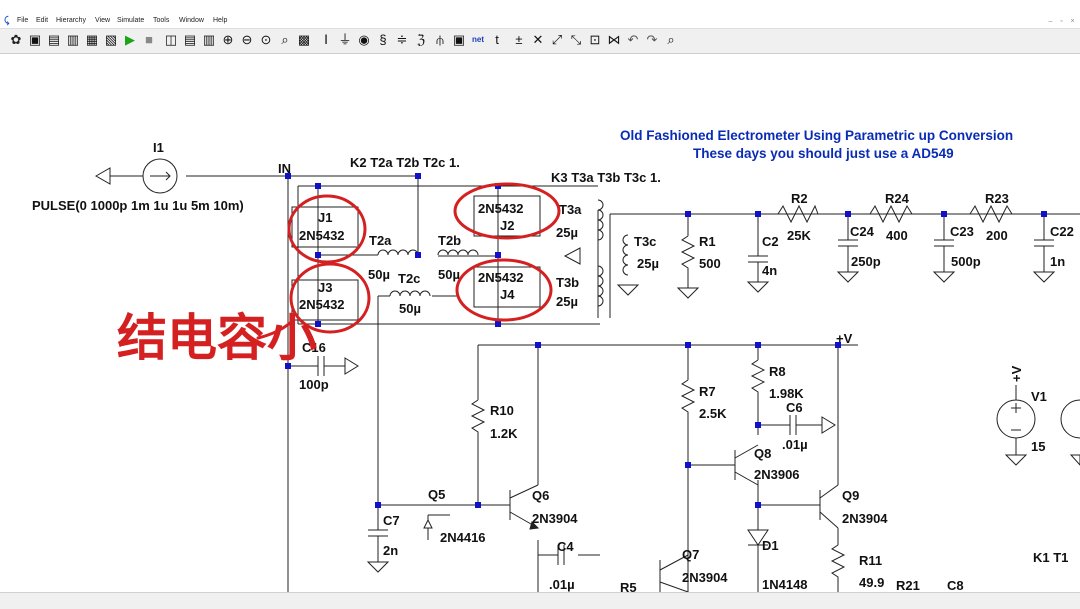 The height and width of the screenshot is (609, 1080). I want to click on find-icon: ⌕, so click(671, 40).